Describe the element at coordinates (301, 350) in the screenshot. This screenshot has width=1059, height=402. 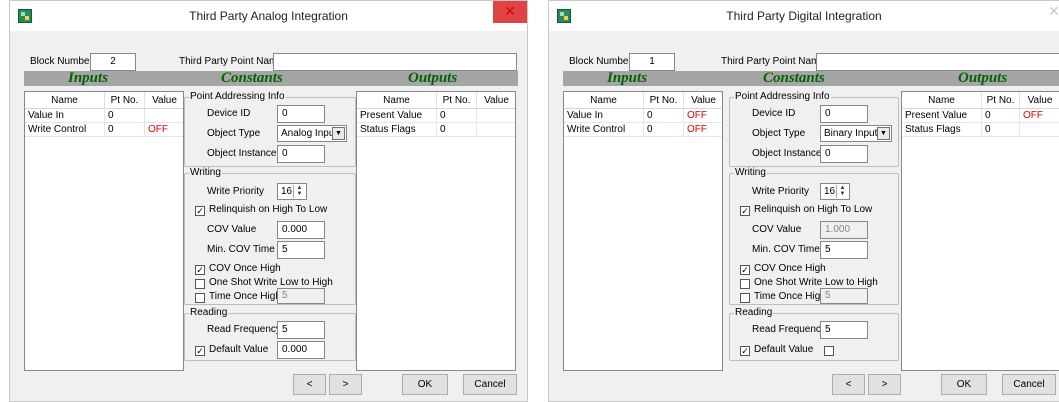
I see `default-value-field: 0.000` at that location.